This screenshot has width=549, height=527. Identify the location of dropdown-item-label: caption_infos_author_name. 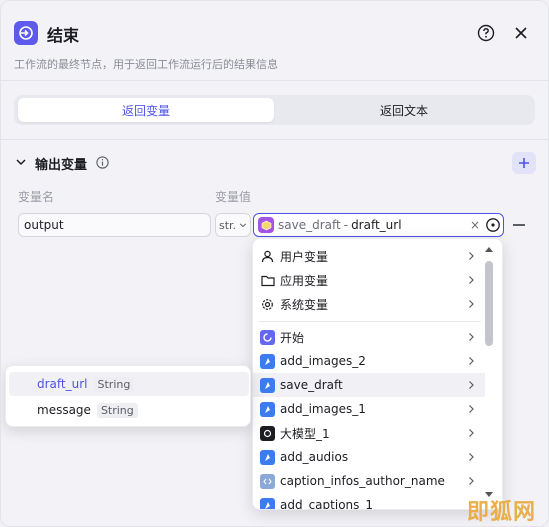
(362, 481).